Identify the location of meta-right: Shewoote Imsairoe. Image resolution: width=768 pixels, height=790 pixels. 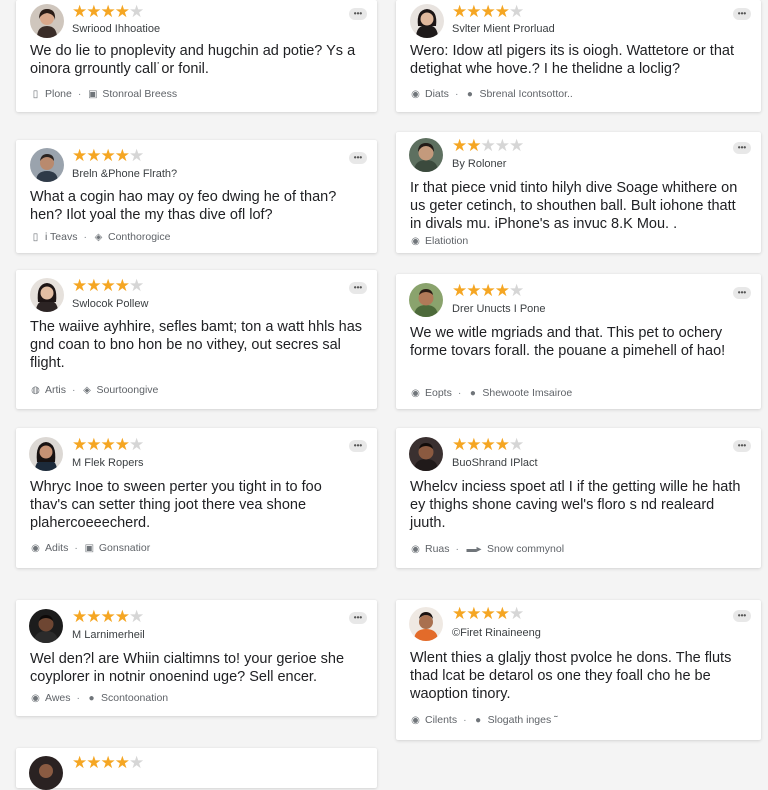
(527, 393).